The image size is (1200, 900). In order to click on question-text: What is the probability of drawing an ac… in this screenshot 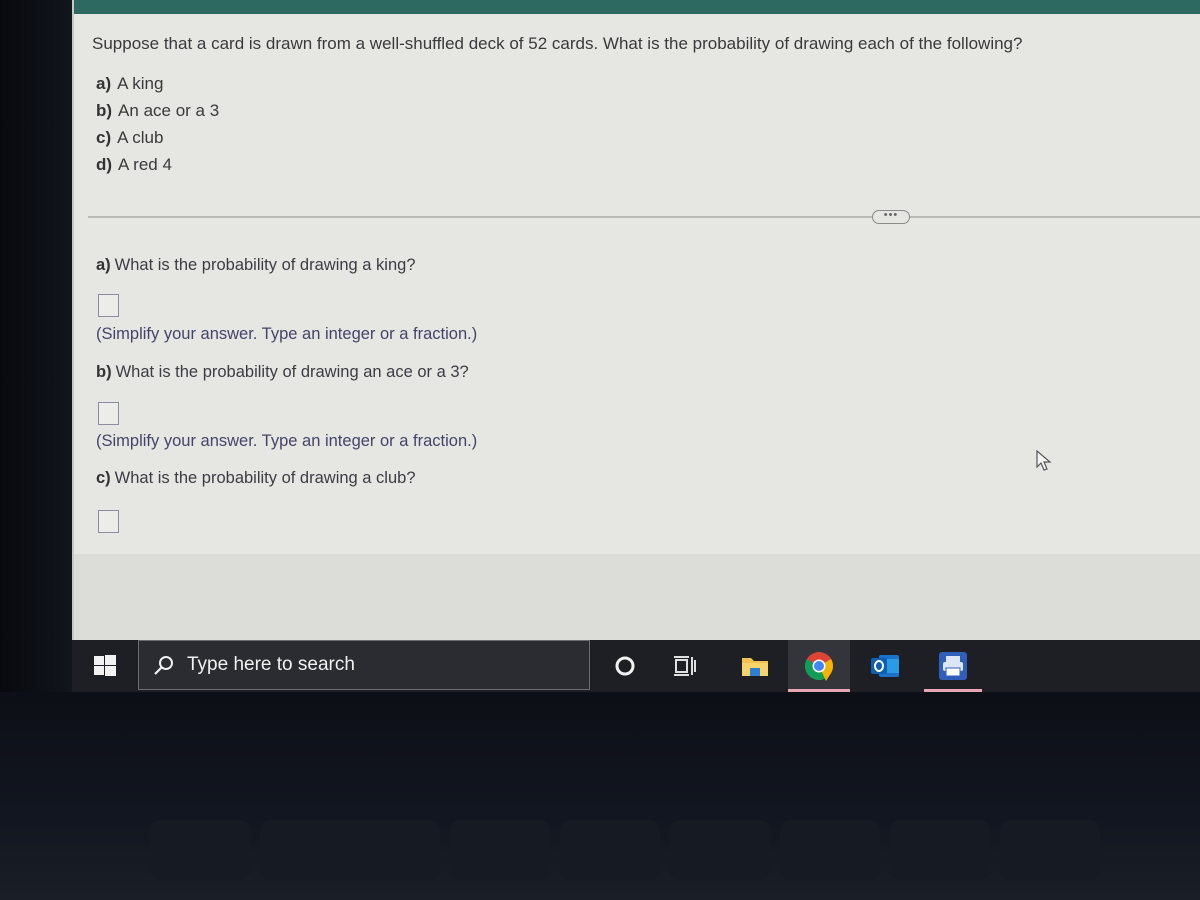, I will do `click(292, 372)`.